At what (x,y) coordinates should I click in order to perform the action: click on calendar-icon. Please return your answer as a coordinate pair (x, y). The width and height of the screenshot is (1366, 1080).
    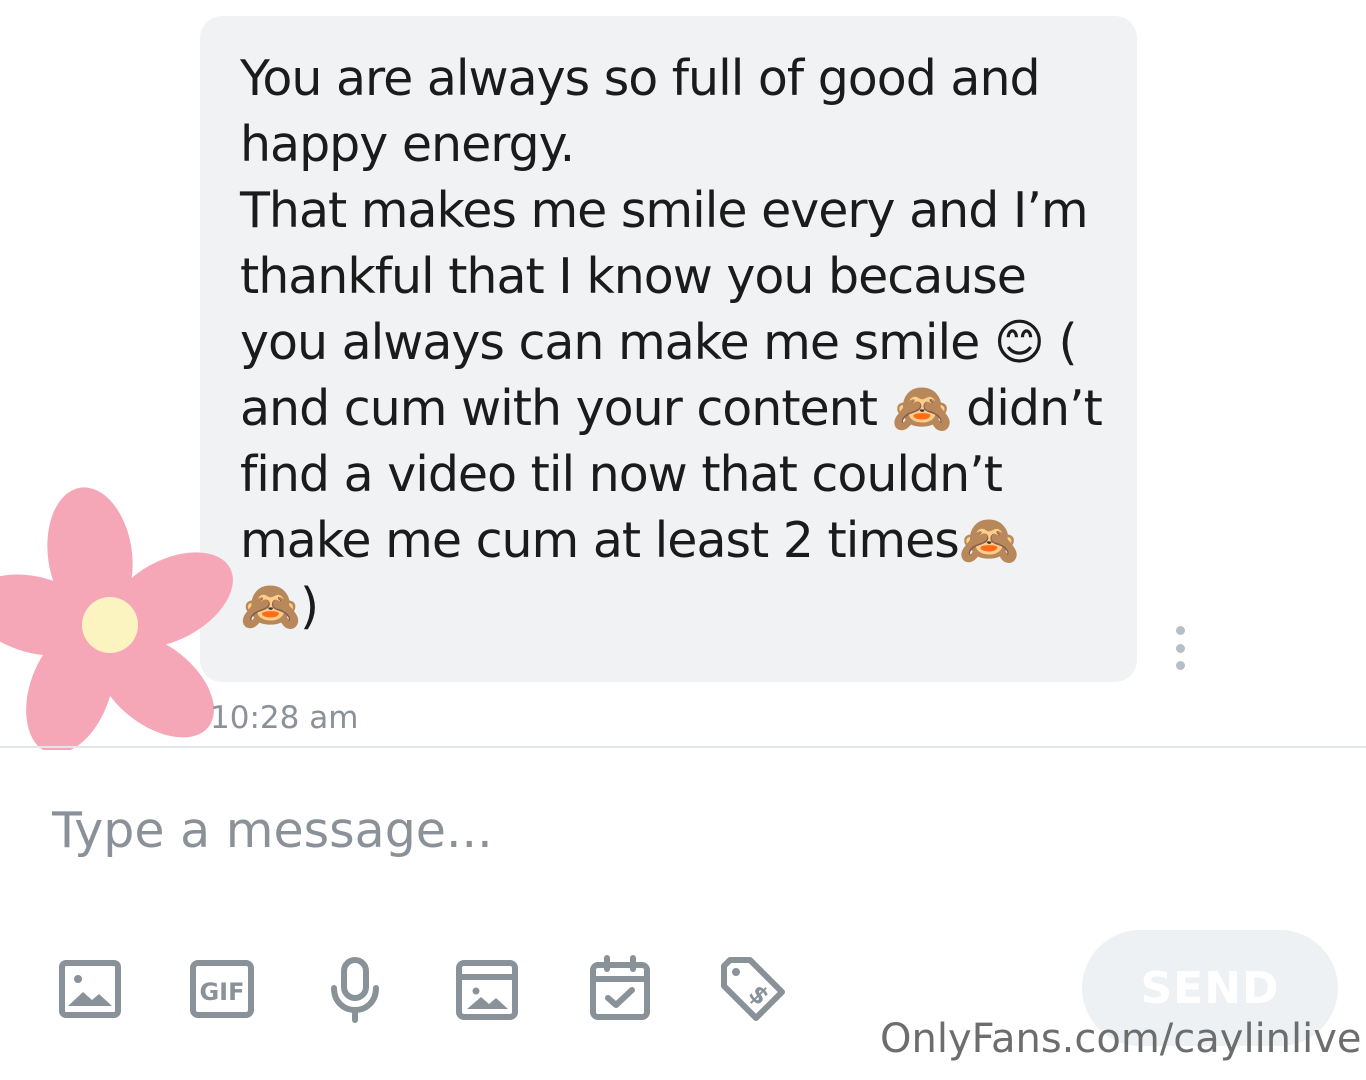
    Looking at the image, I should click on (620, 989).